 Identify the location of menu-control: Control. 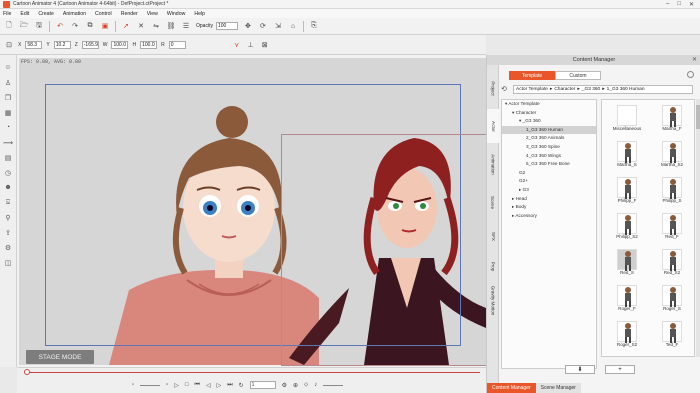
(103, 14).